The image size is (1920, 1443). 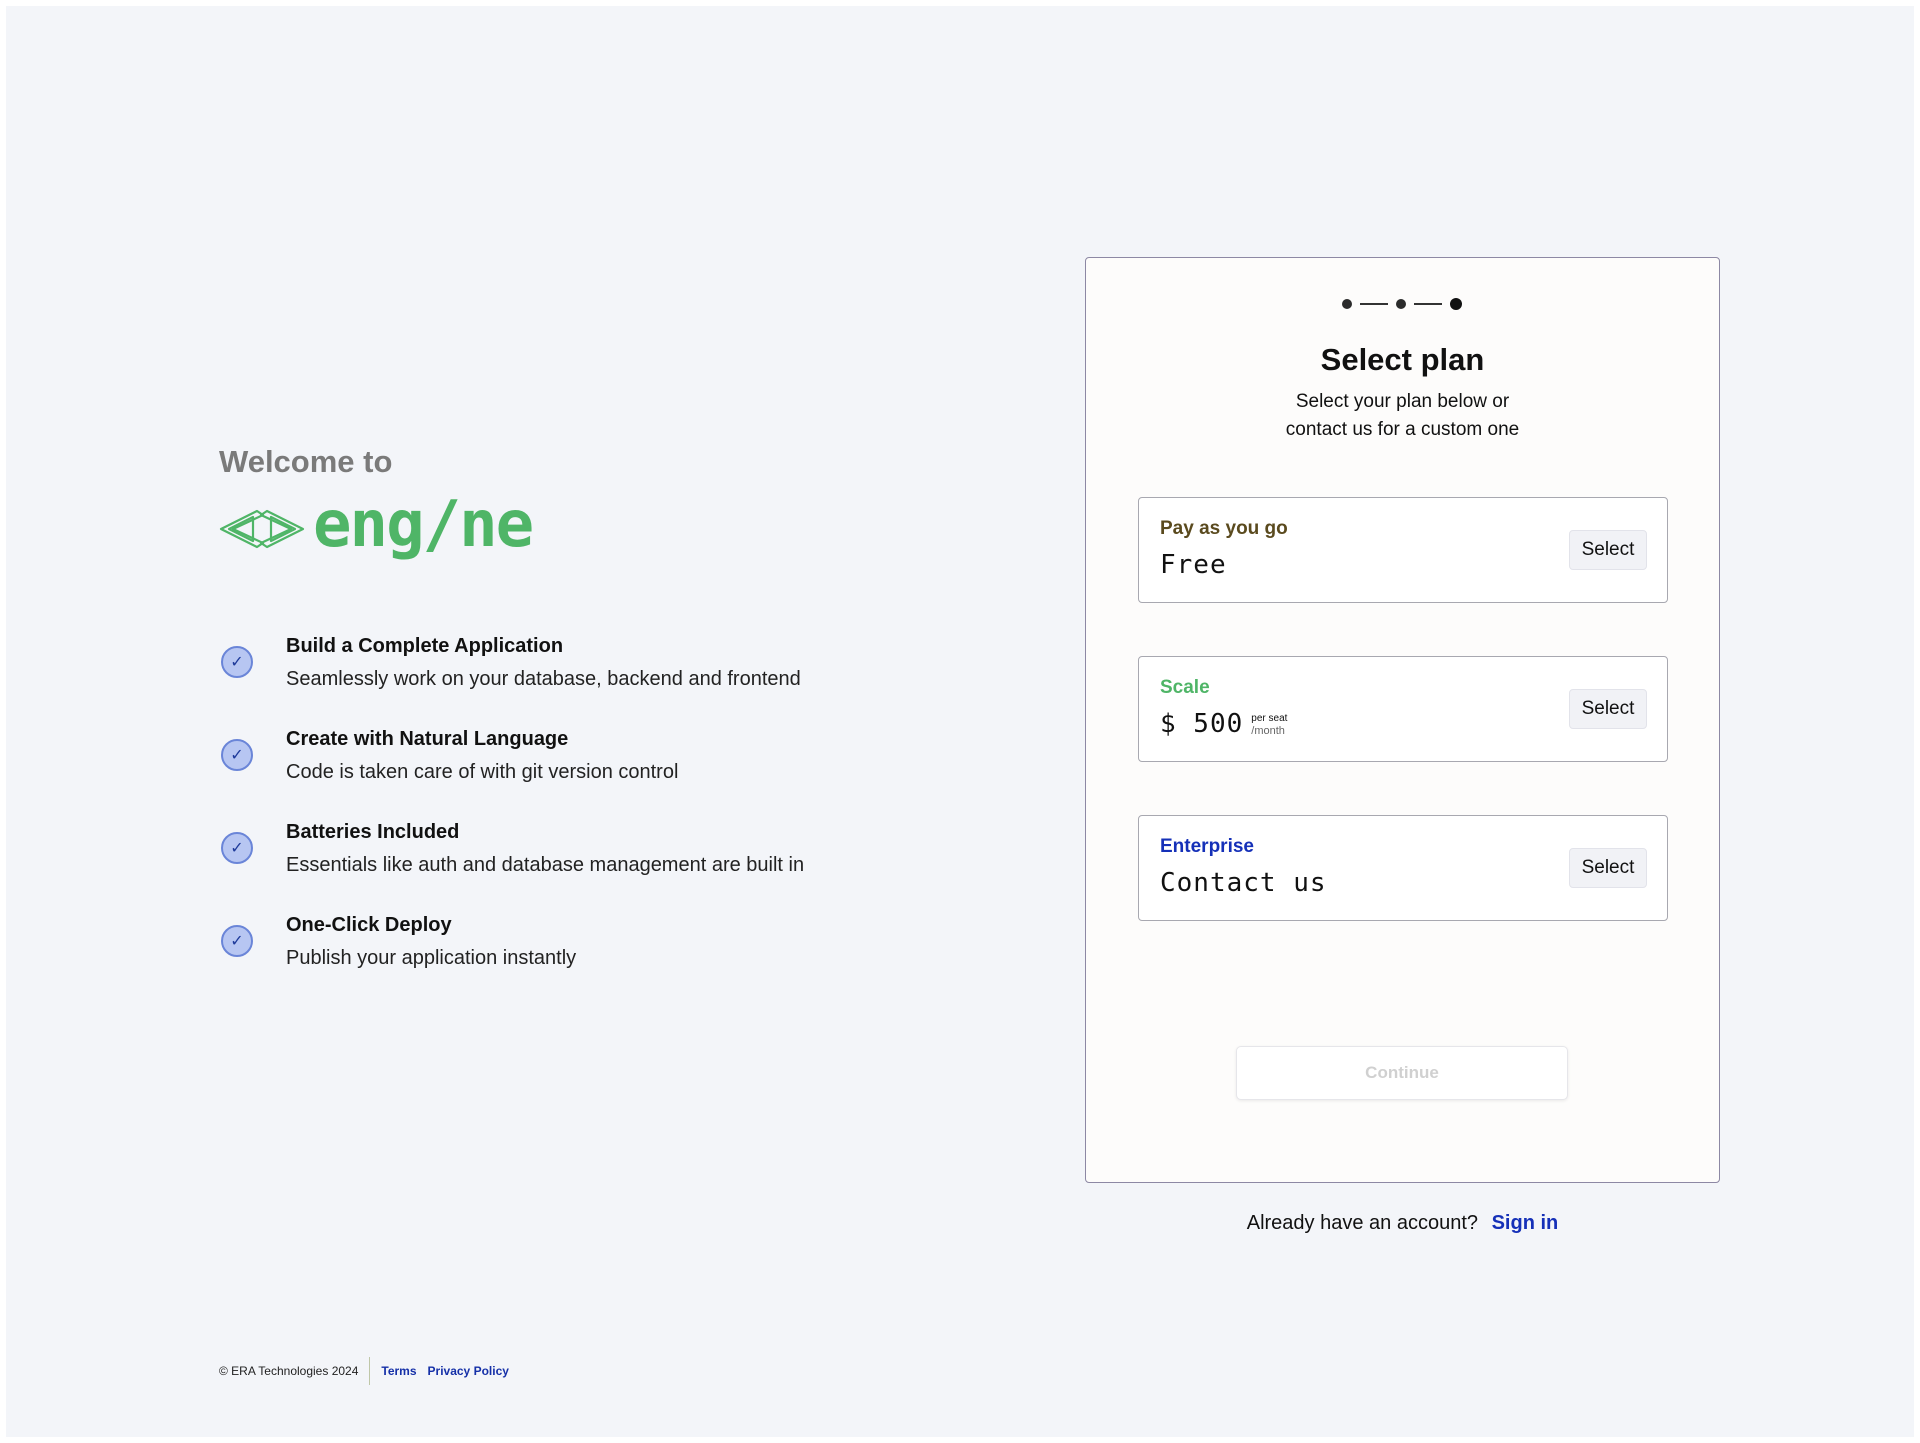 I want to click on sign-in-link: Sign in, so click(x=1525, y=1223).